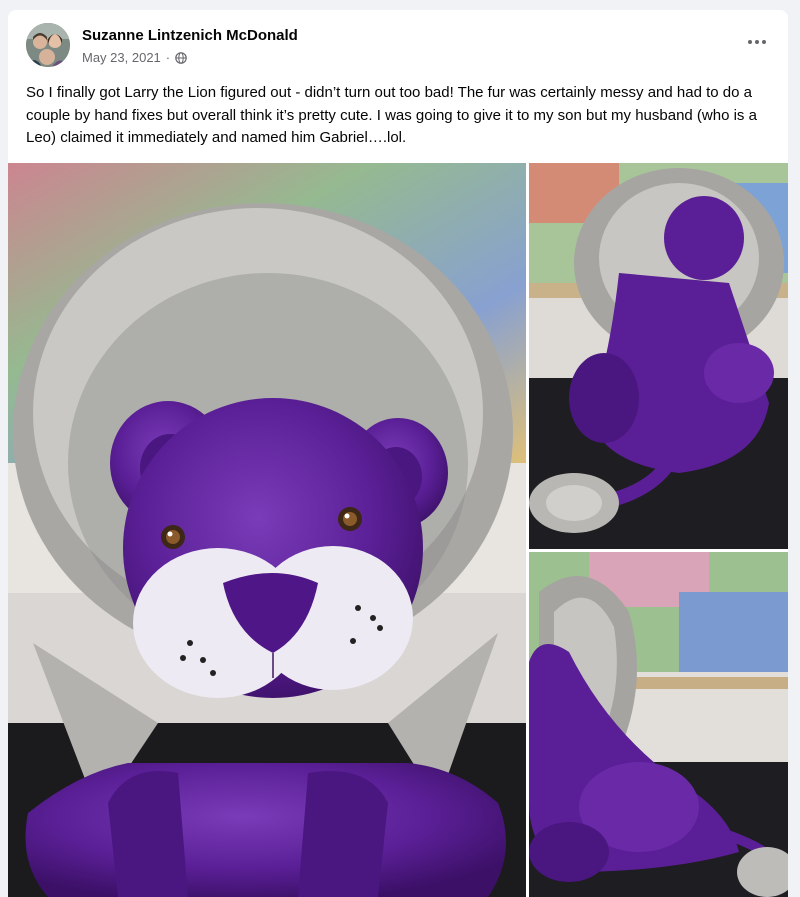 The image size is (800, 897). What do you see at coordinates (181, 57) in the screenshot?
I see `globe-icon` at bounding box center [181, 57].